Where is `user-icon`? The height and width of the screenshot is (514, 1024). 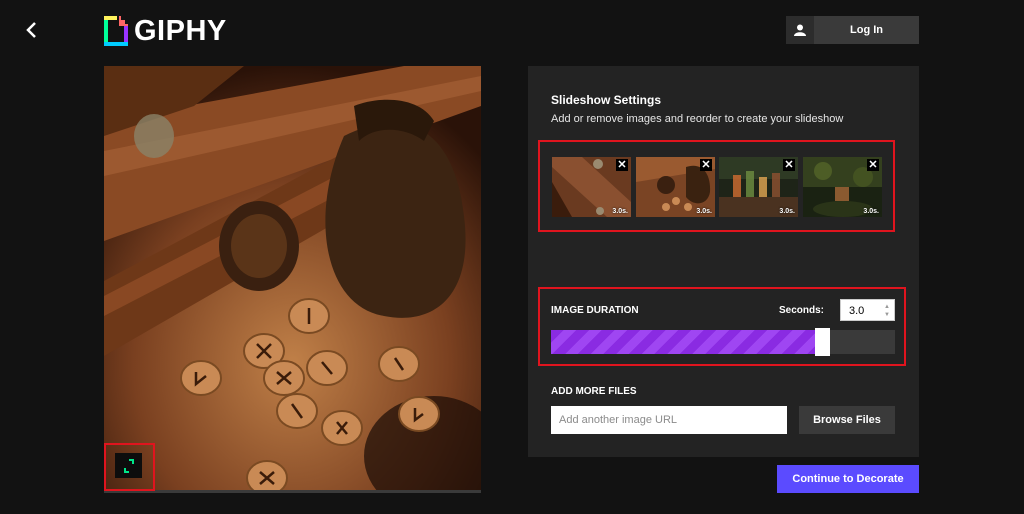
user-icon is located at coordinates (800, 30).